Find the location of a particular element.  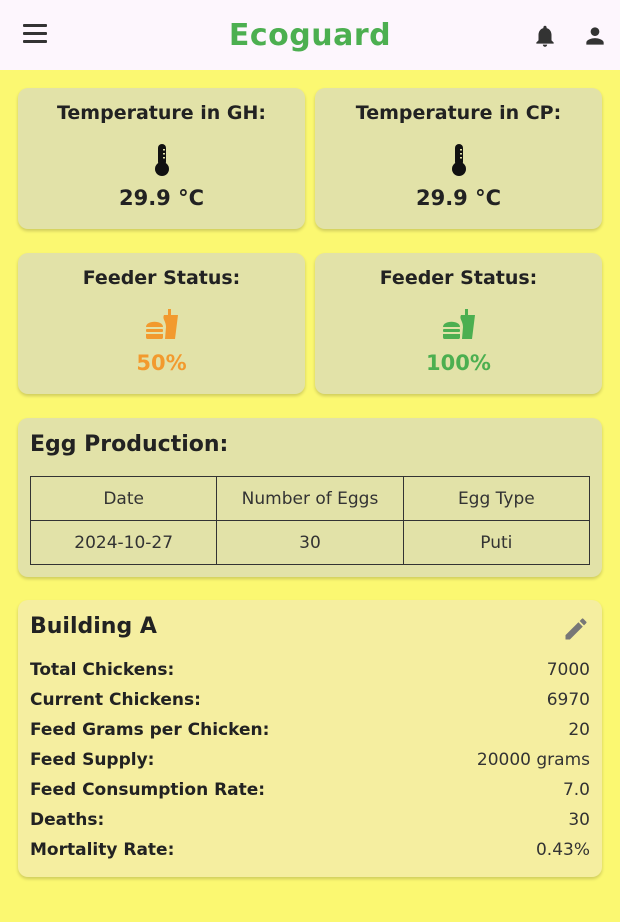

row-label: Deaths: is located at coordinates (67, 820).